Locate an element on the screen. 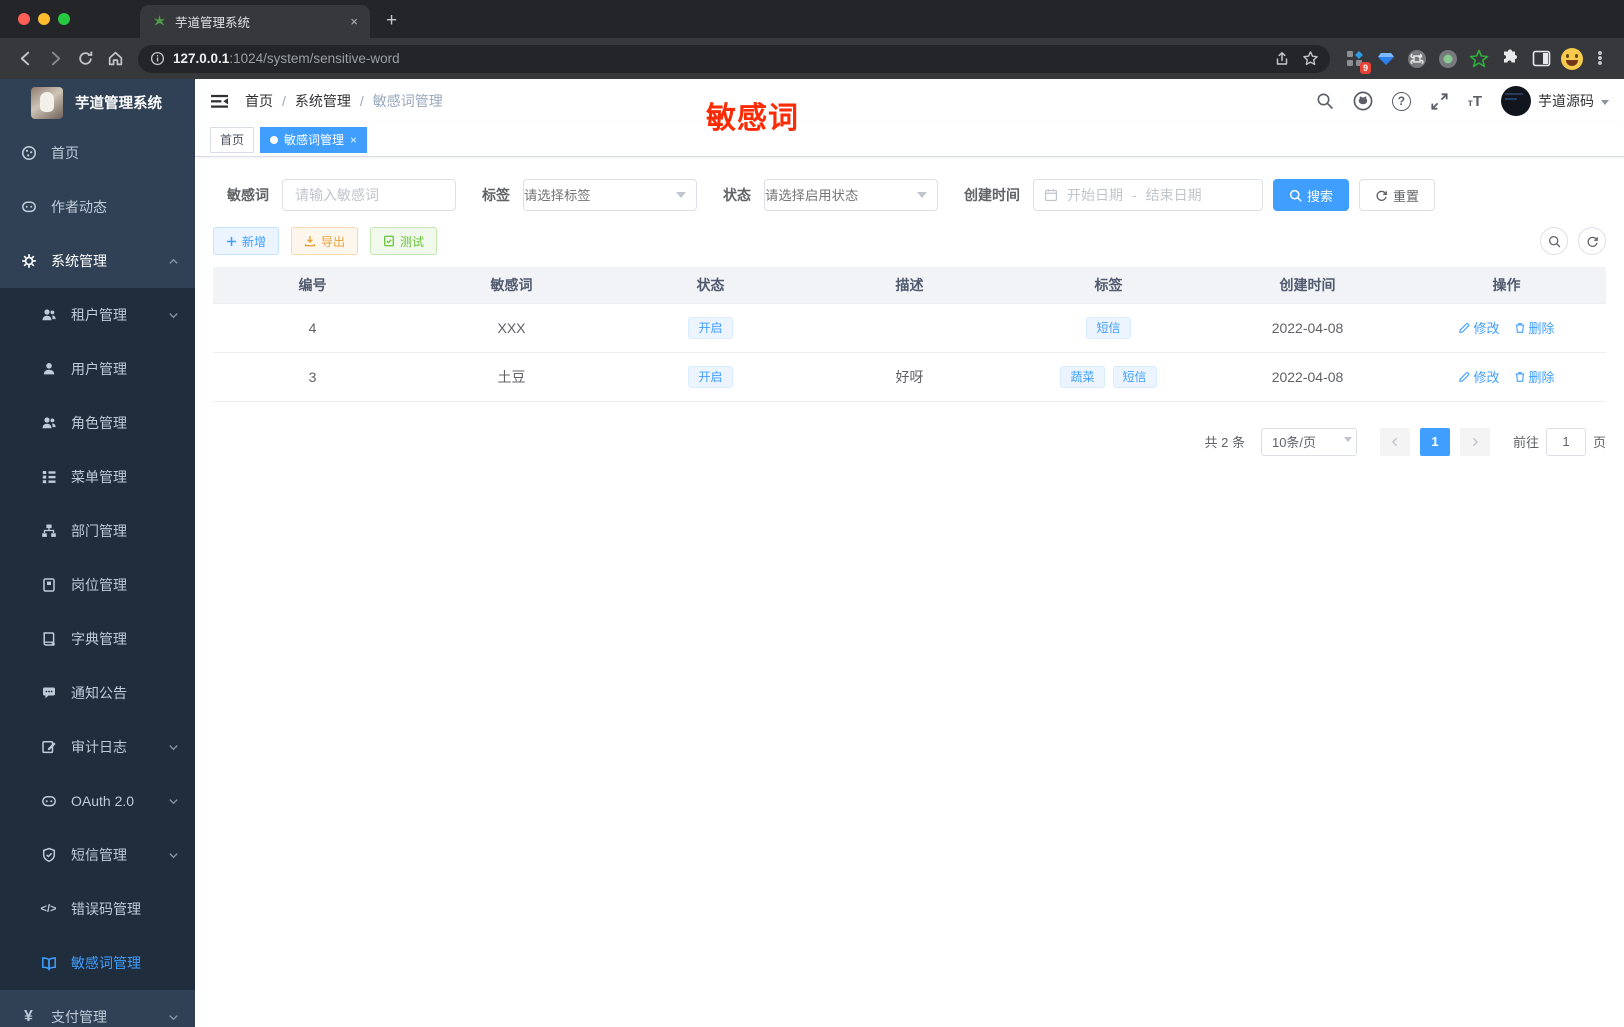 The image size is (1624, 1027). date-range-picker: 开始日期 - 结束日期 is located at coordinates (1148, 195).